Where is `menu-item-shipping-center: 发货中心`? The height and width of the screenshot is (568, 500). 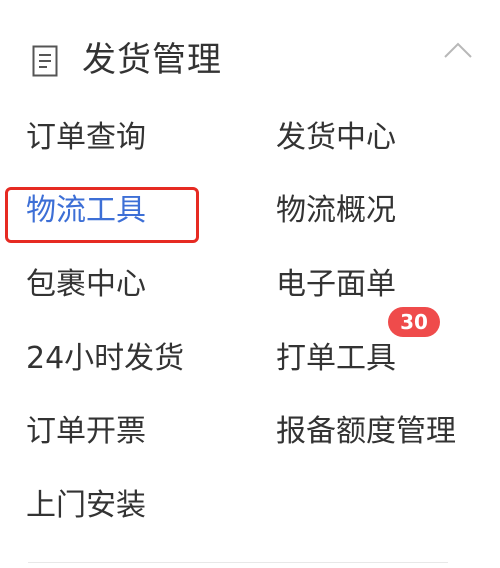 menu-item-shipping-center: 发货中心 is located at coordinates (336, 138).